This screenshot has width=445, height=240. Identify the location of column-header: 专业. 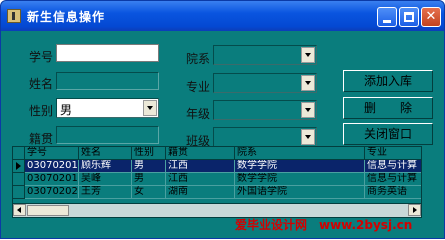
(393, 153).